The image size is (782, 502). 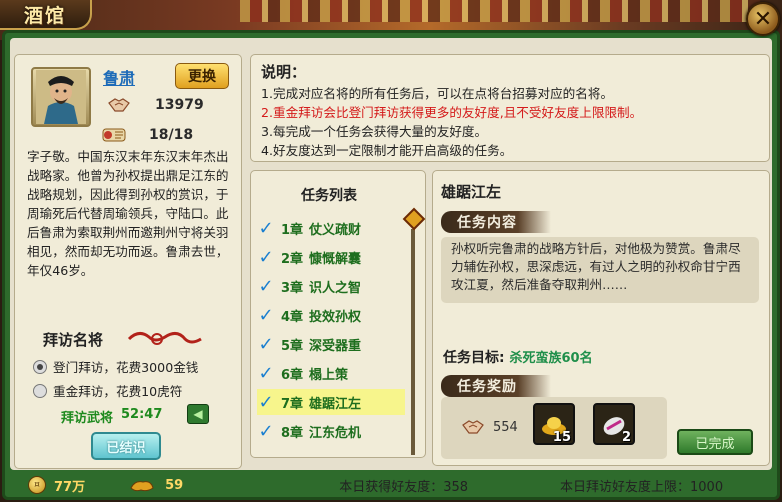 I want to click on task-chapter: 3章, so click(x=292, y=288).